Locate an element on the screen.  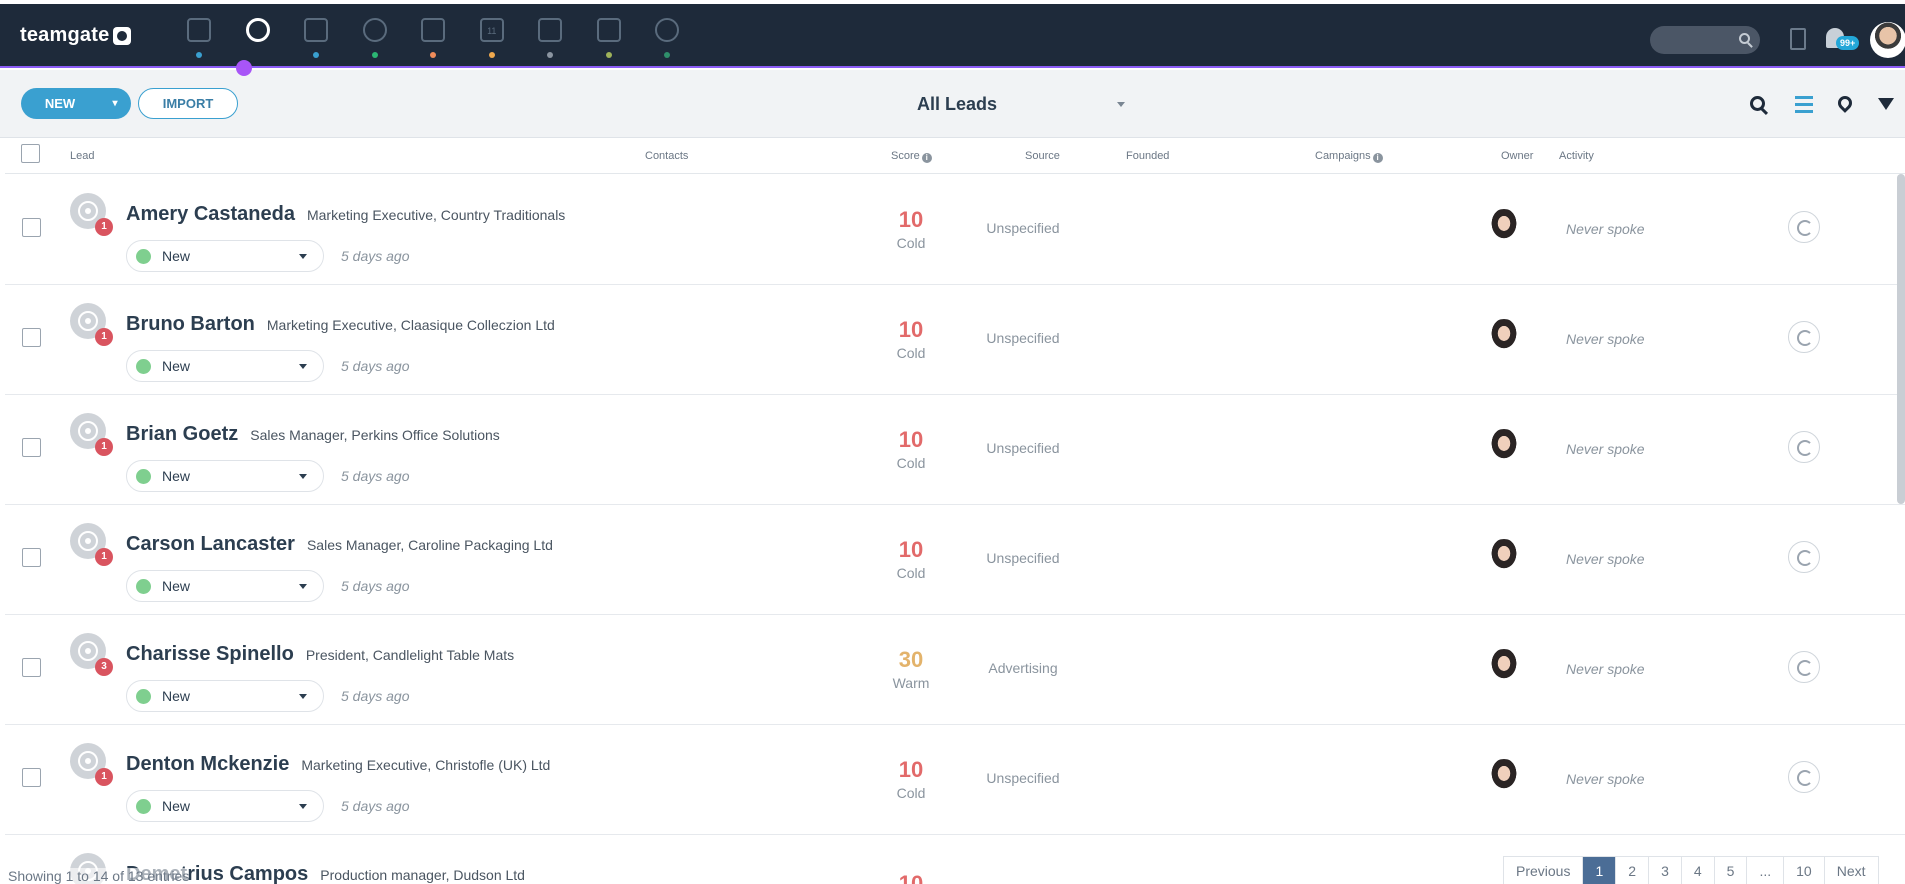
notes-icon is located at coordinates (1798, 39).